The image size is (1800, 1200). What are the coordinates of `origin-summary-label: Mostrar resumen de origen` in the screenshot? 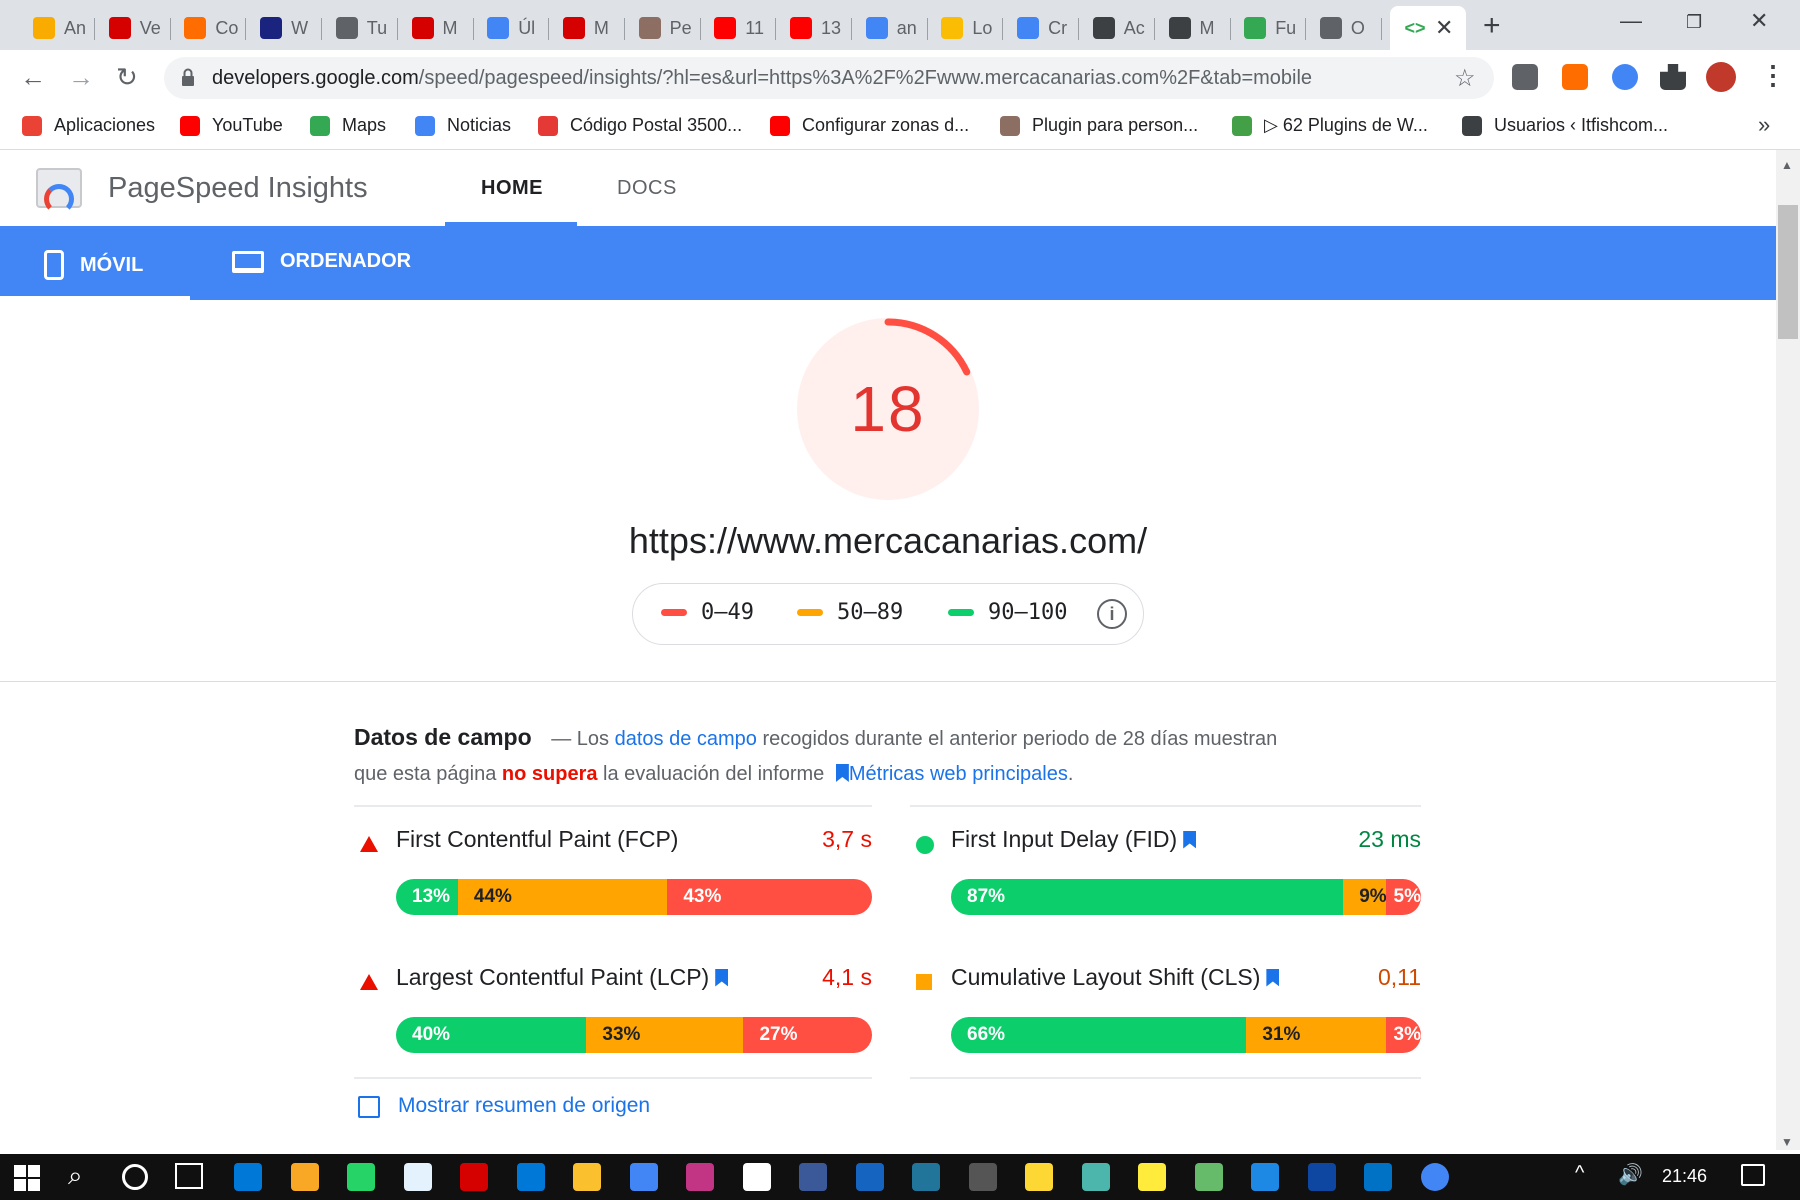 It's located at (524, 1106).